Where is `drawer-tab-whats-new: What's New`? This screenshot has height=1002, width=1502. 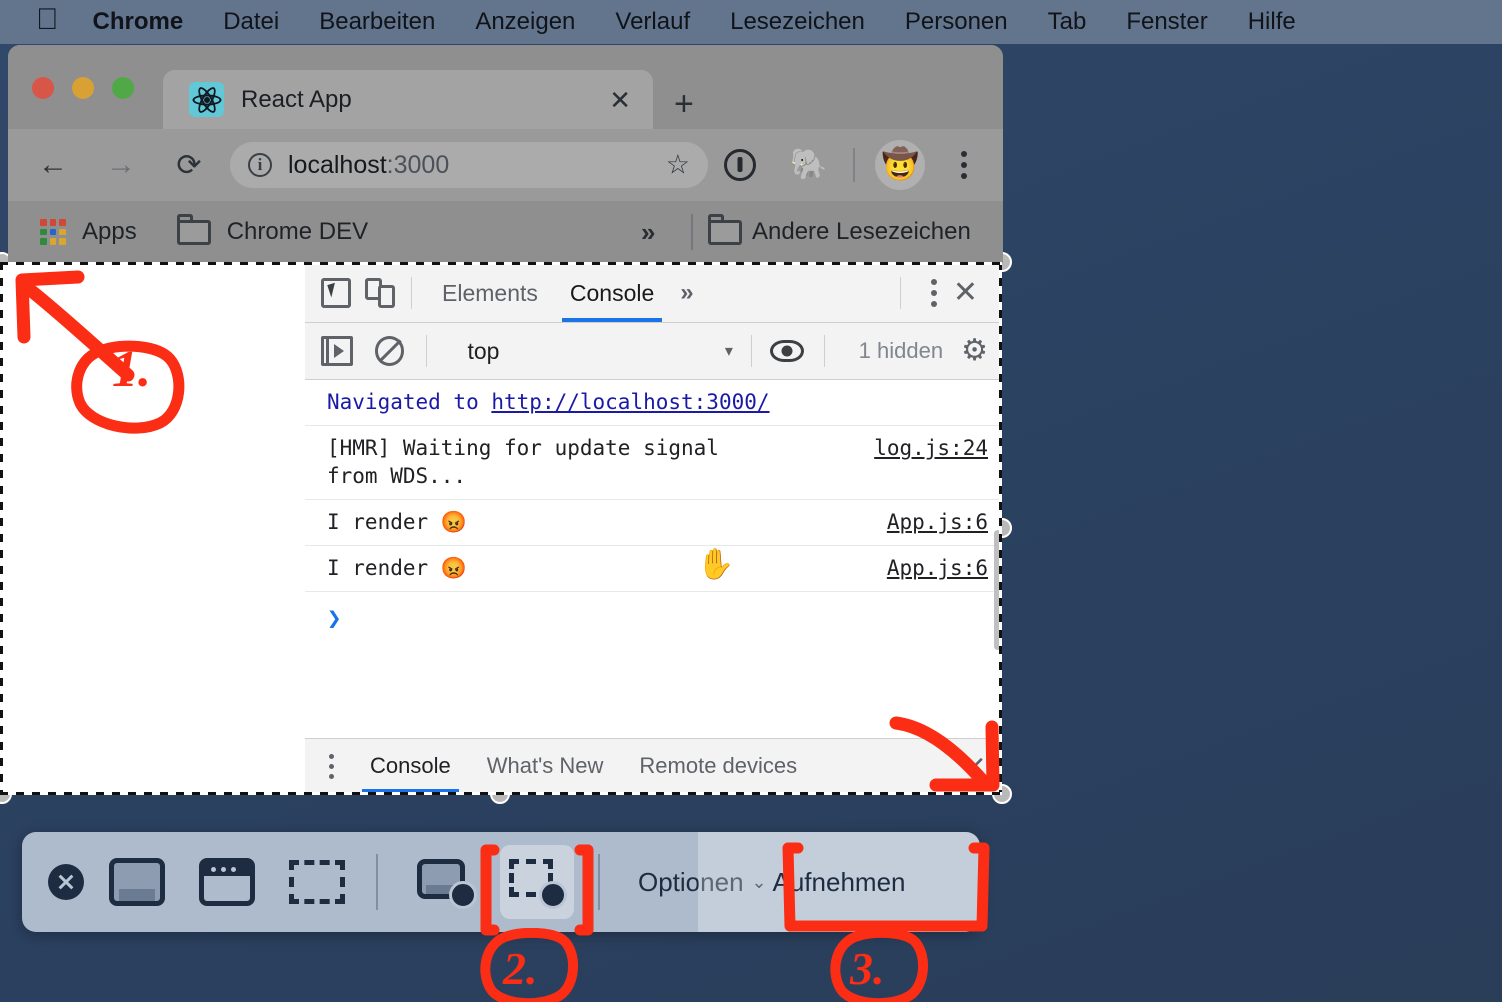
drawer-tab-whats-new: What's New is located at coordinates (545, 766).